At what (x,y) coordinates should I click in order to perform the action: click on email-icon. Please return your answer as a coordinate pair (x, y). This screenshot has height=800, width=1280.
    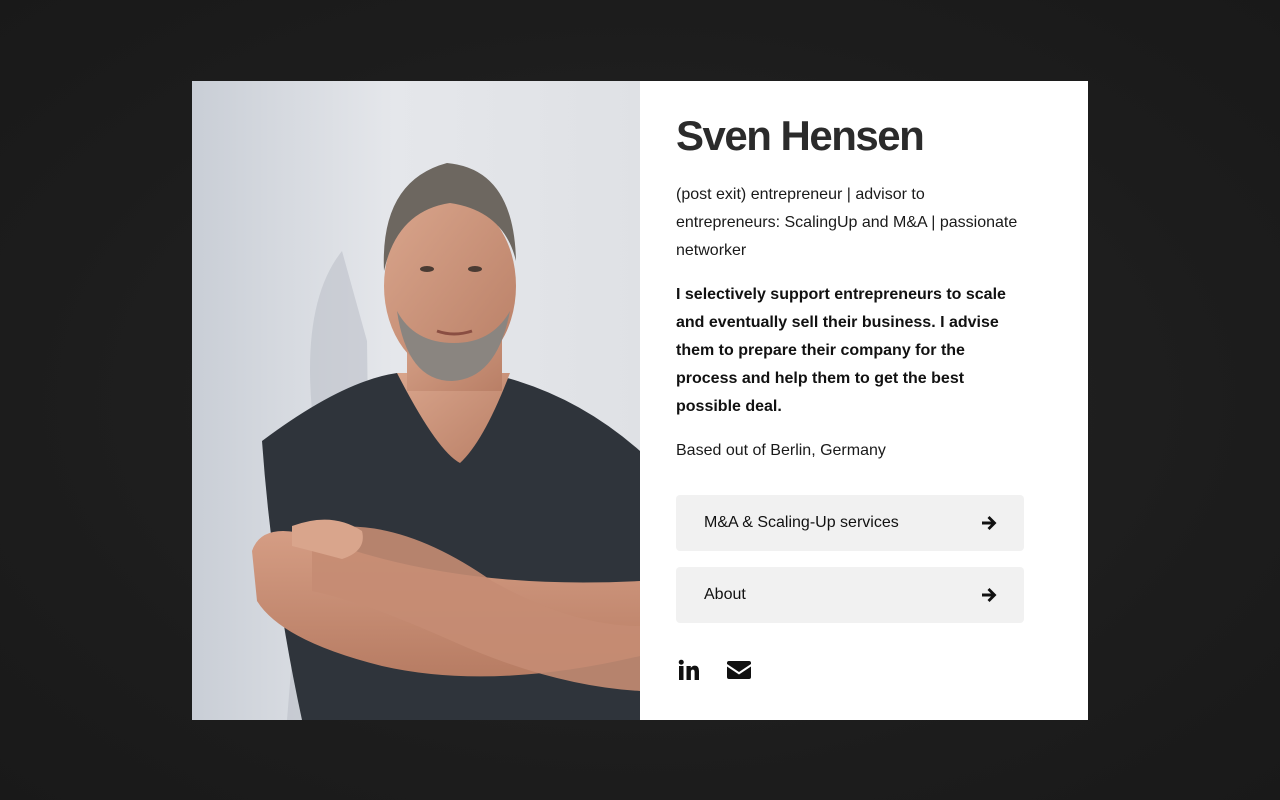
    Looking at the image, I should click on (739, 670).